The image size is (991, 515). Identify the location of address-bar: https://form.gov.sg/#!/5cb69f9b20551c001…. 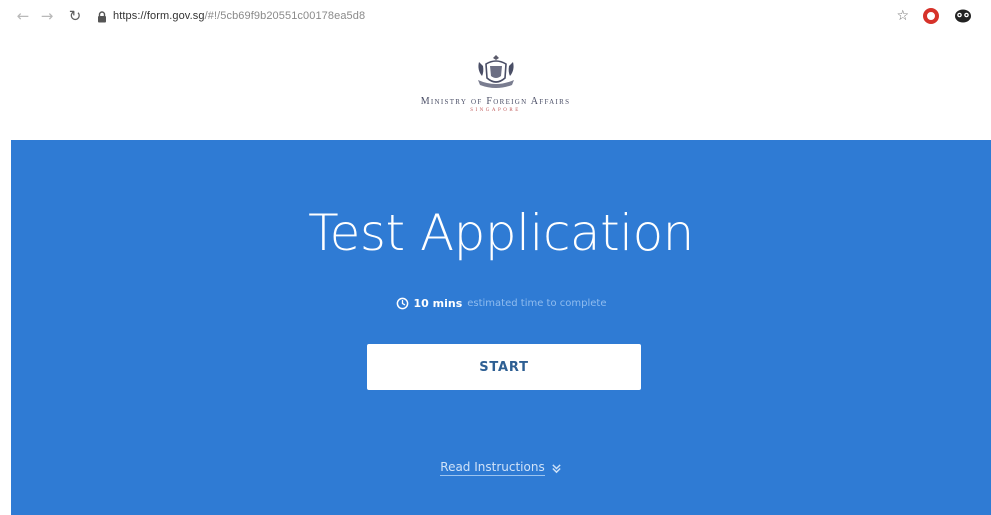
(239, 16).